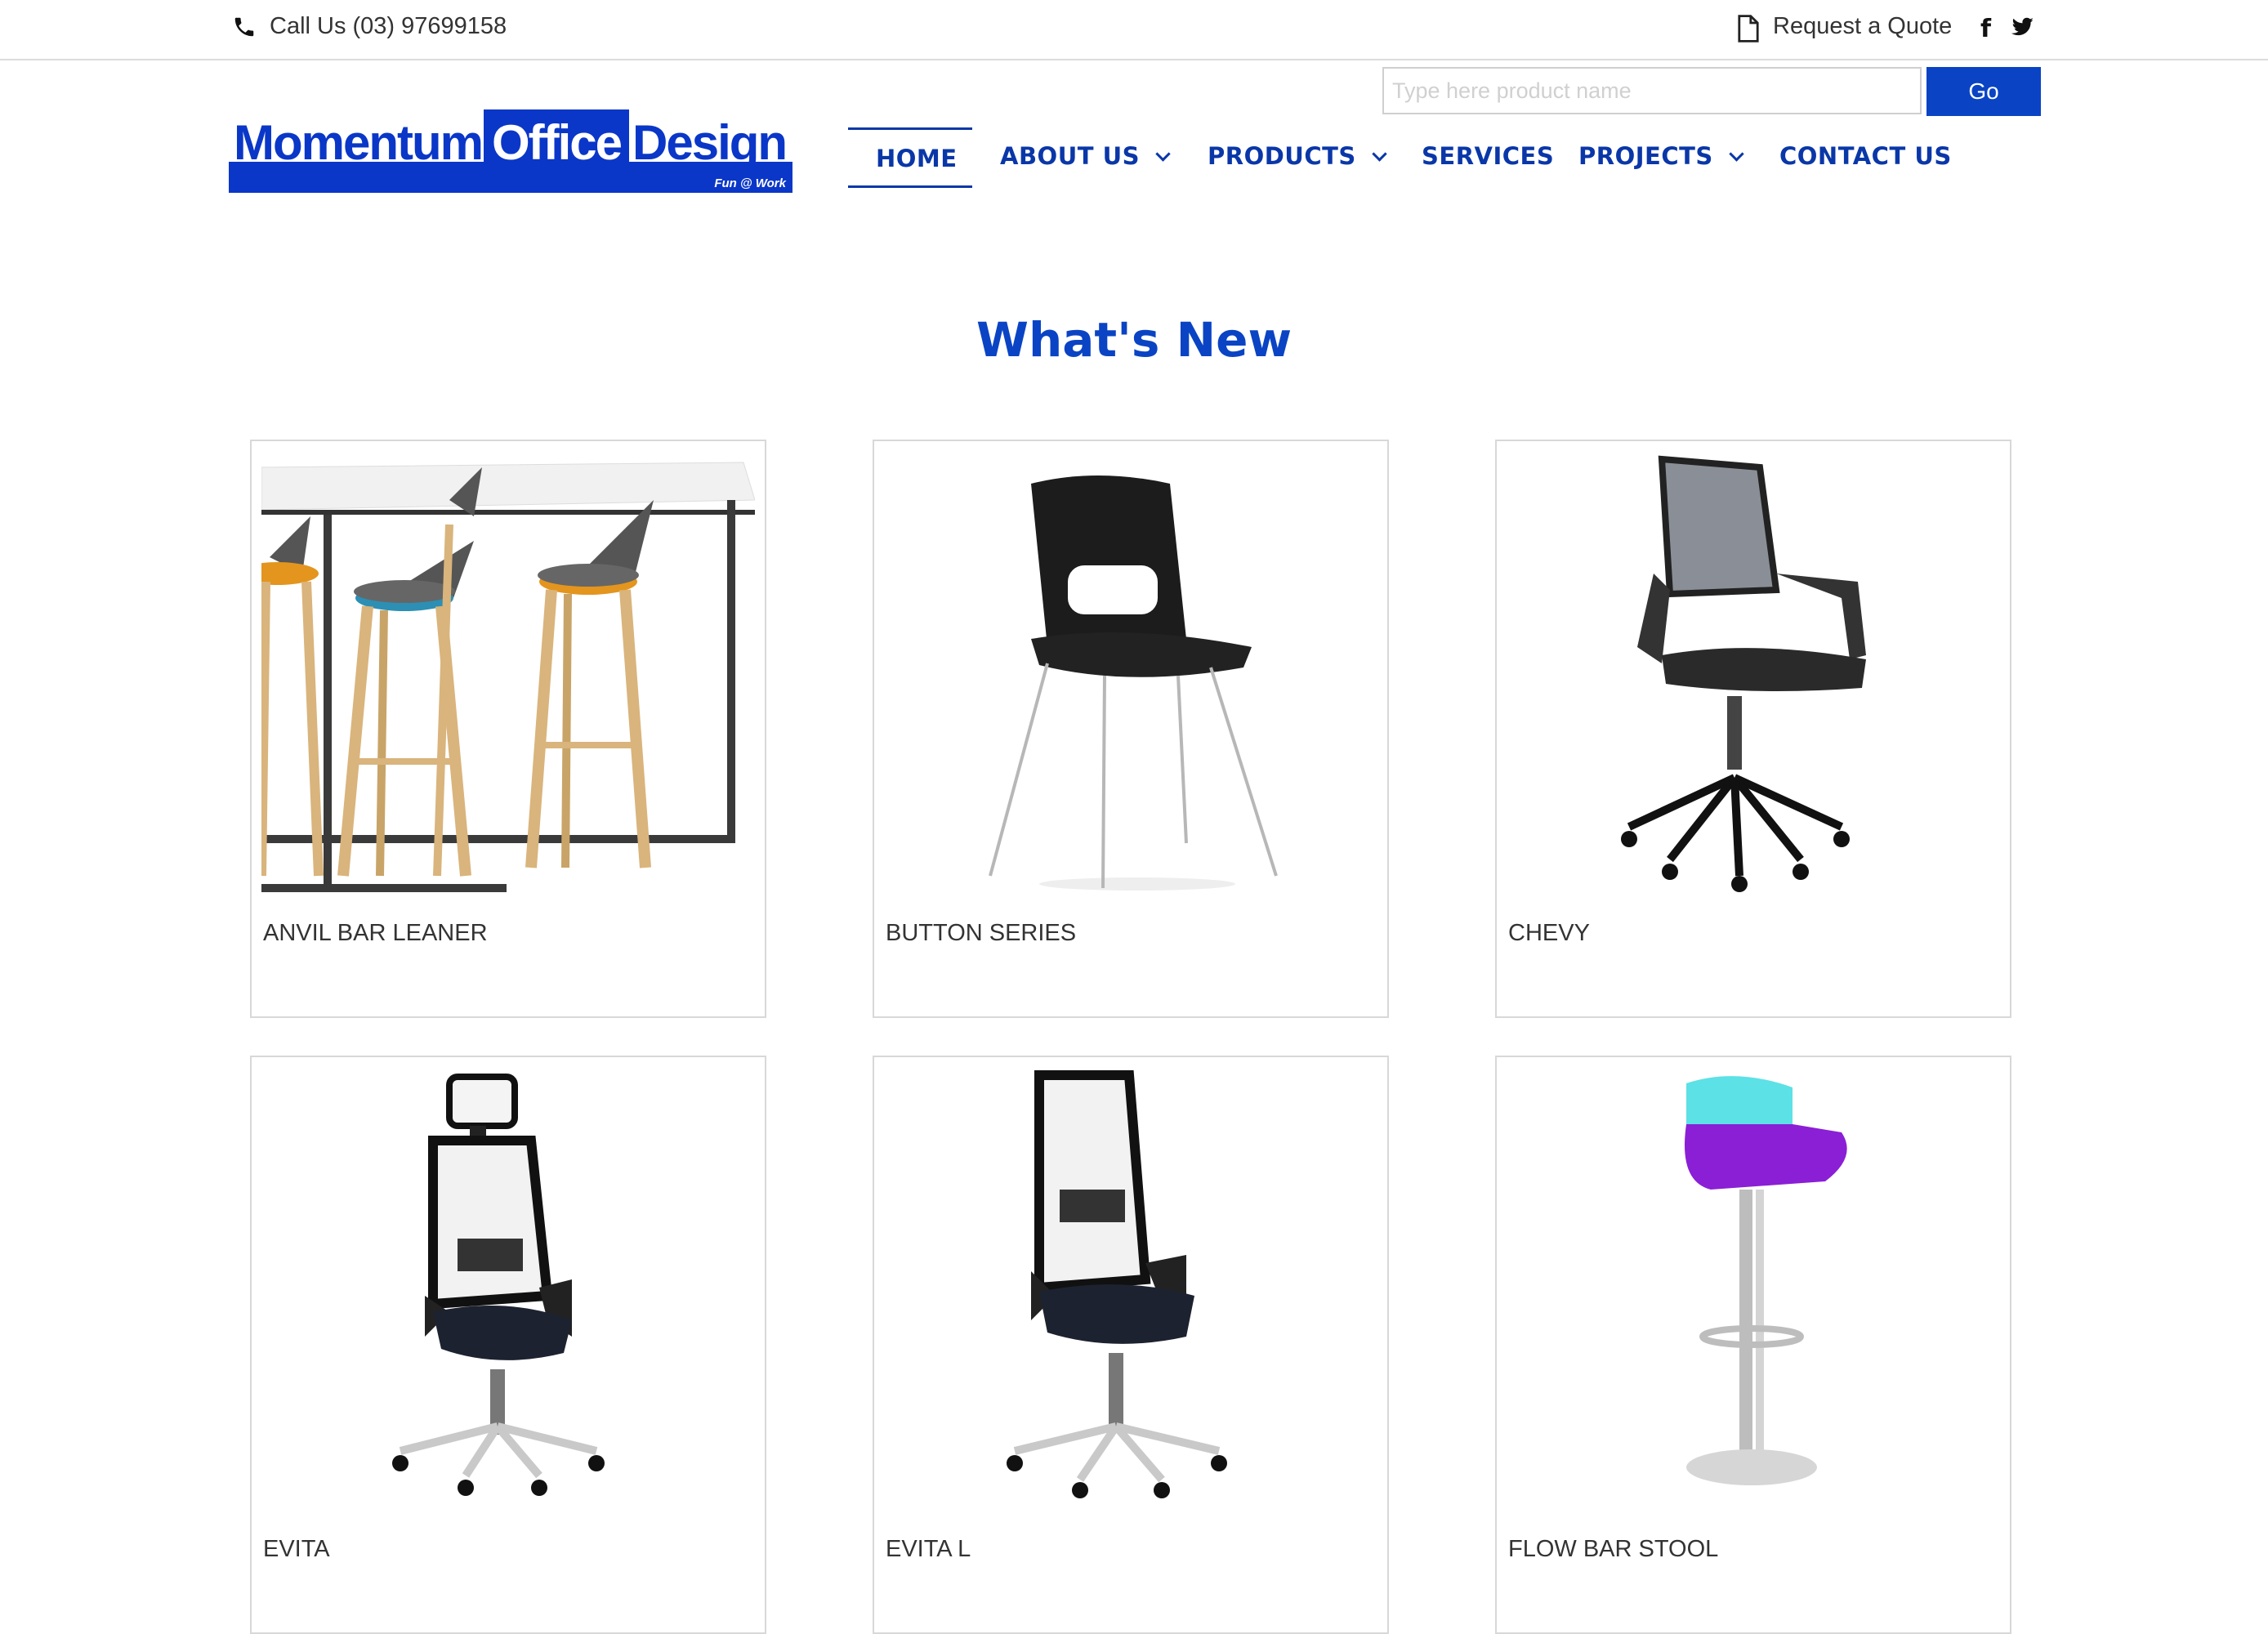  I want to click on nav-home-label: HOME, so click(917, 158).